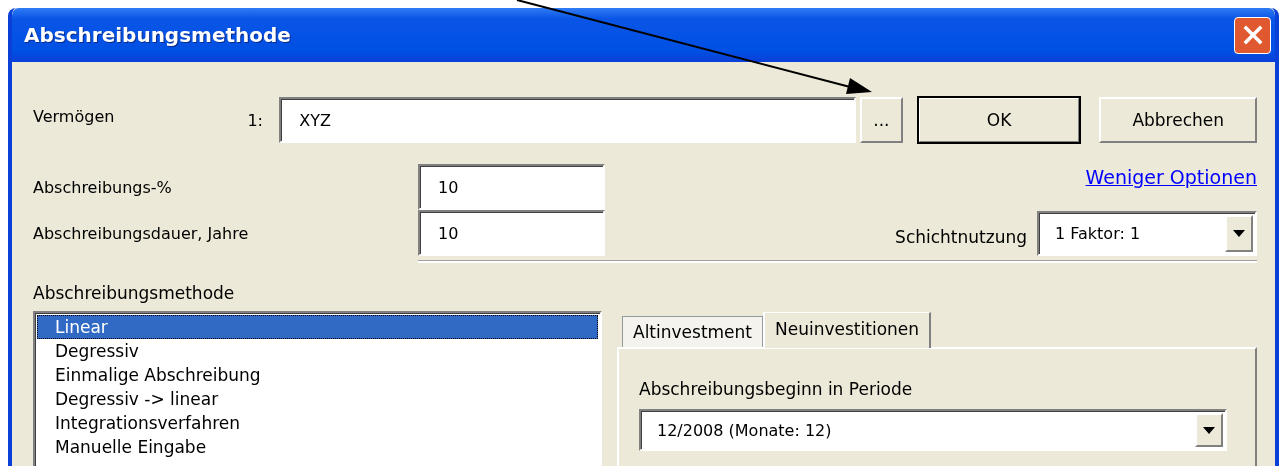  Describe the element at coordinates (847, 330) in the screenshot. I see `tab: Neuinvestitionen` at that location.